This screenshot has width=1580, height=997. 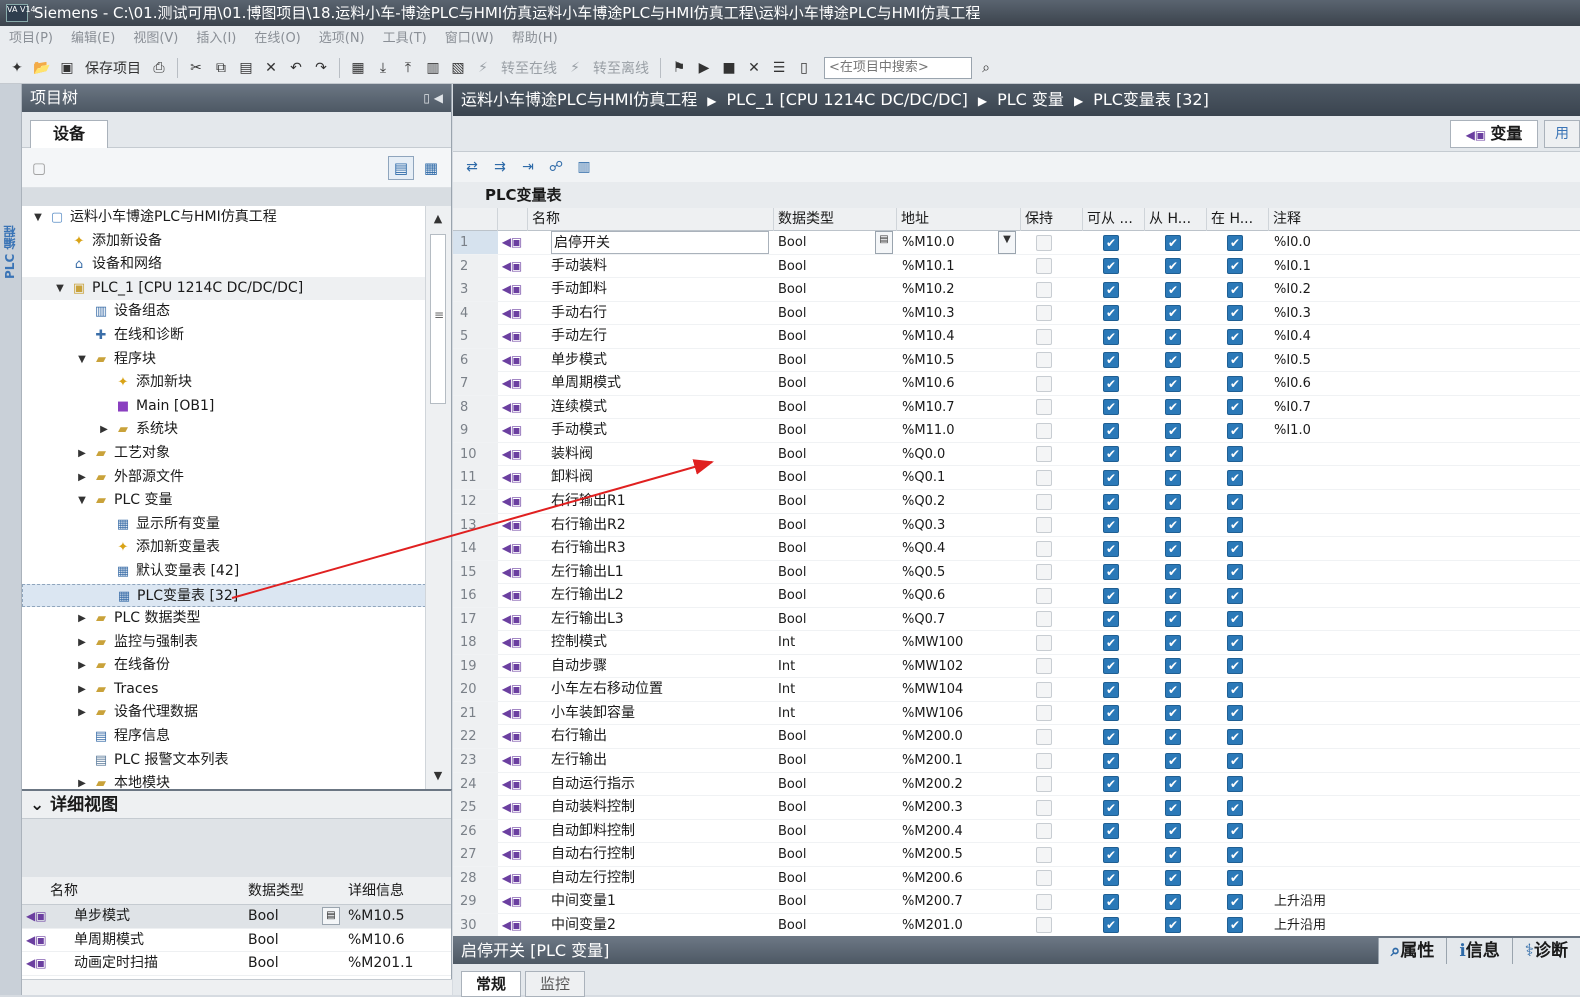 I want to click on table-row: 23 ◀▣ 左行输出 Bool %M200.1 ✔ ✔ ✔, so click(x=1016, y=761).